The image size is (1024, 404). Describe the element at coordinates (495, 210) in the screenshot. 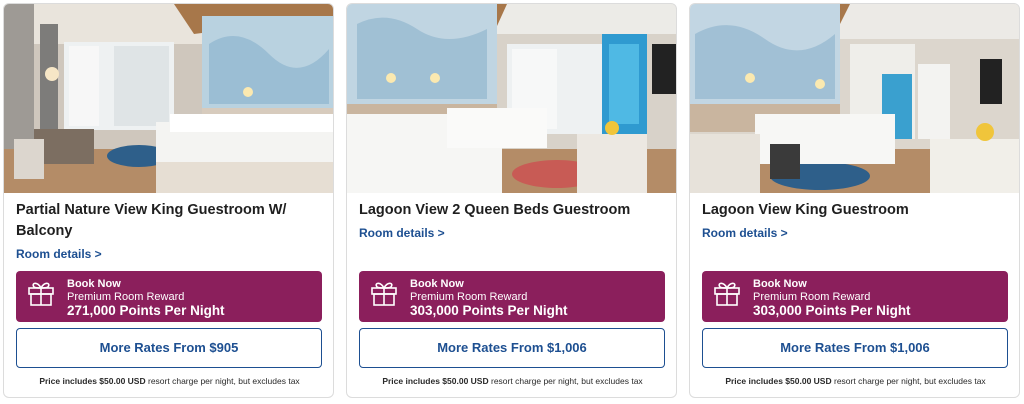

I see `room-title: Lagoon View 2 Queen Beds Guestroom` at that location.